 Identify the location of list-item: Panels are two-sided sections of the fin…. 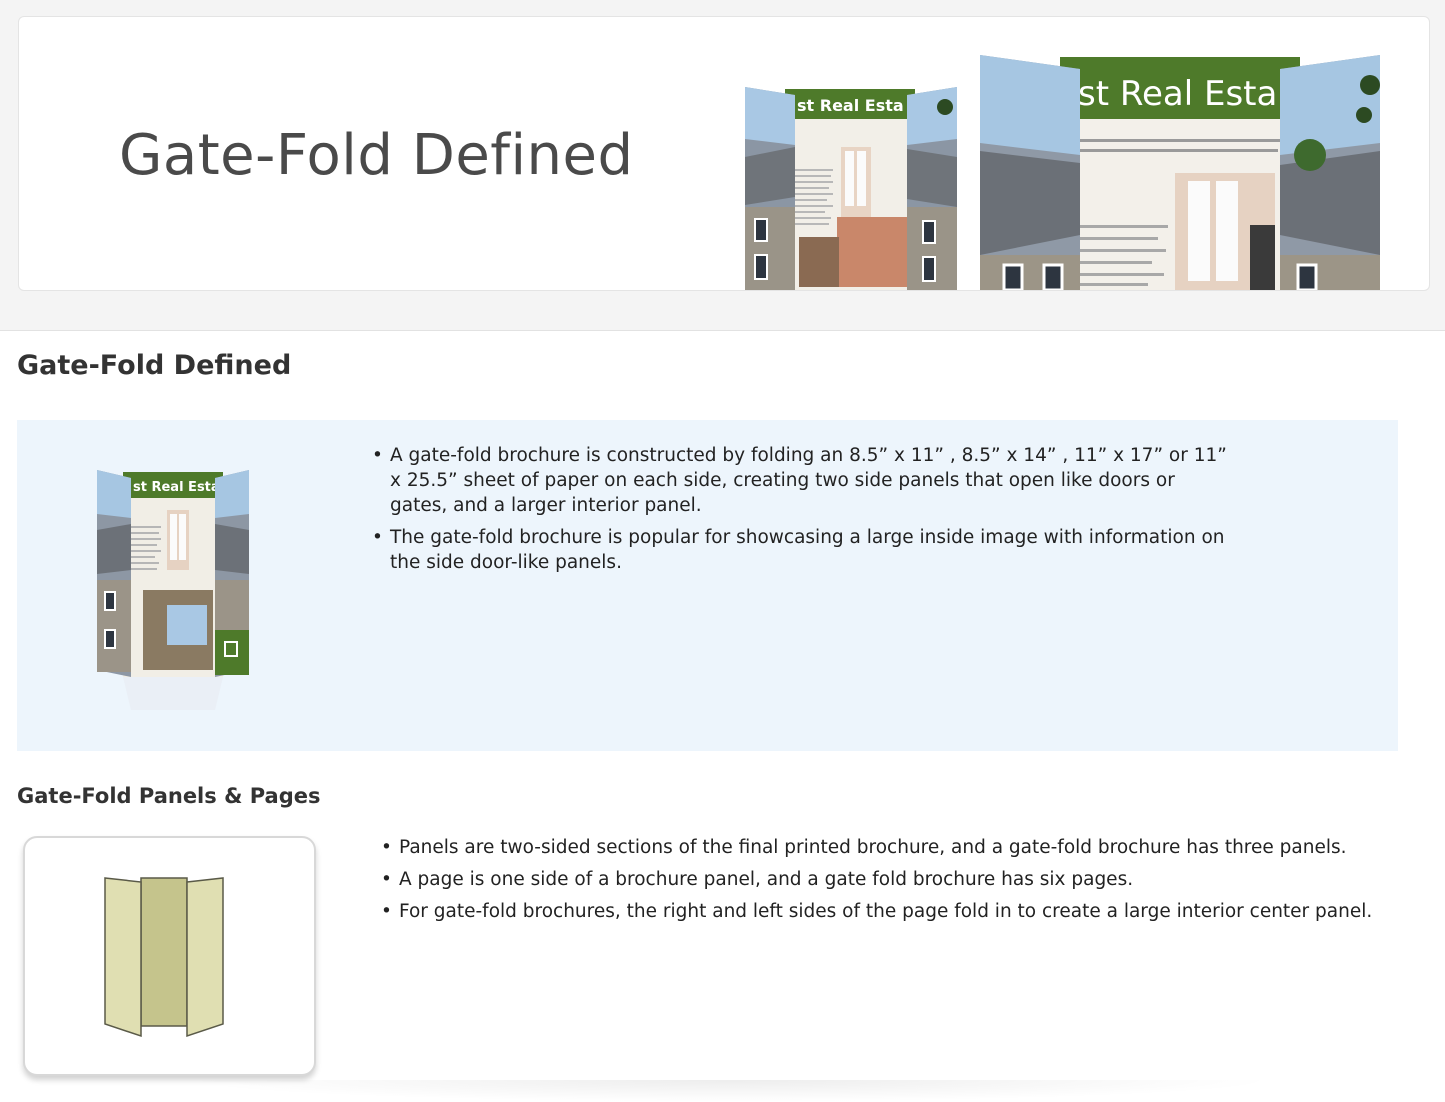
(881, 847).